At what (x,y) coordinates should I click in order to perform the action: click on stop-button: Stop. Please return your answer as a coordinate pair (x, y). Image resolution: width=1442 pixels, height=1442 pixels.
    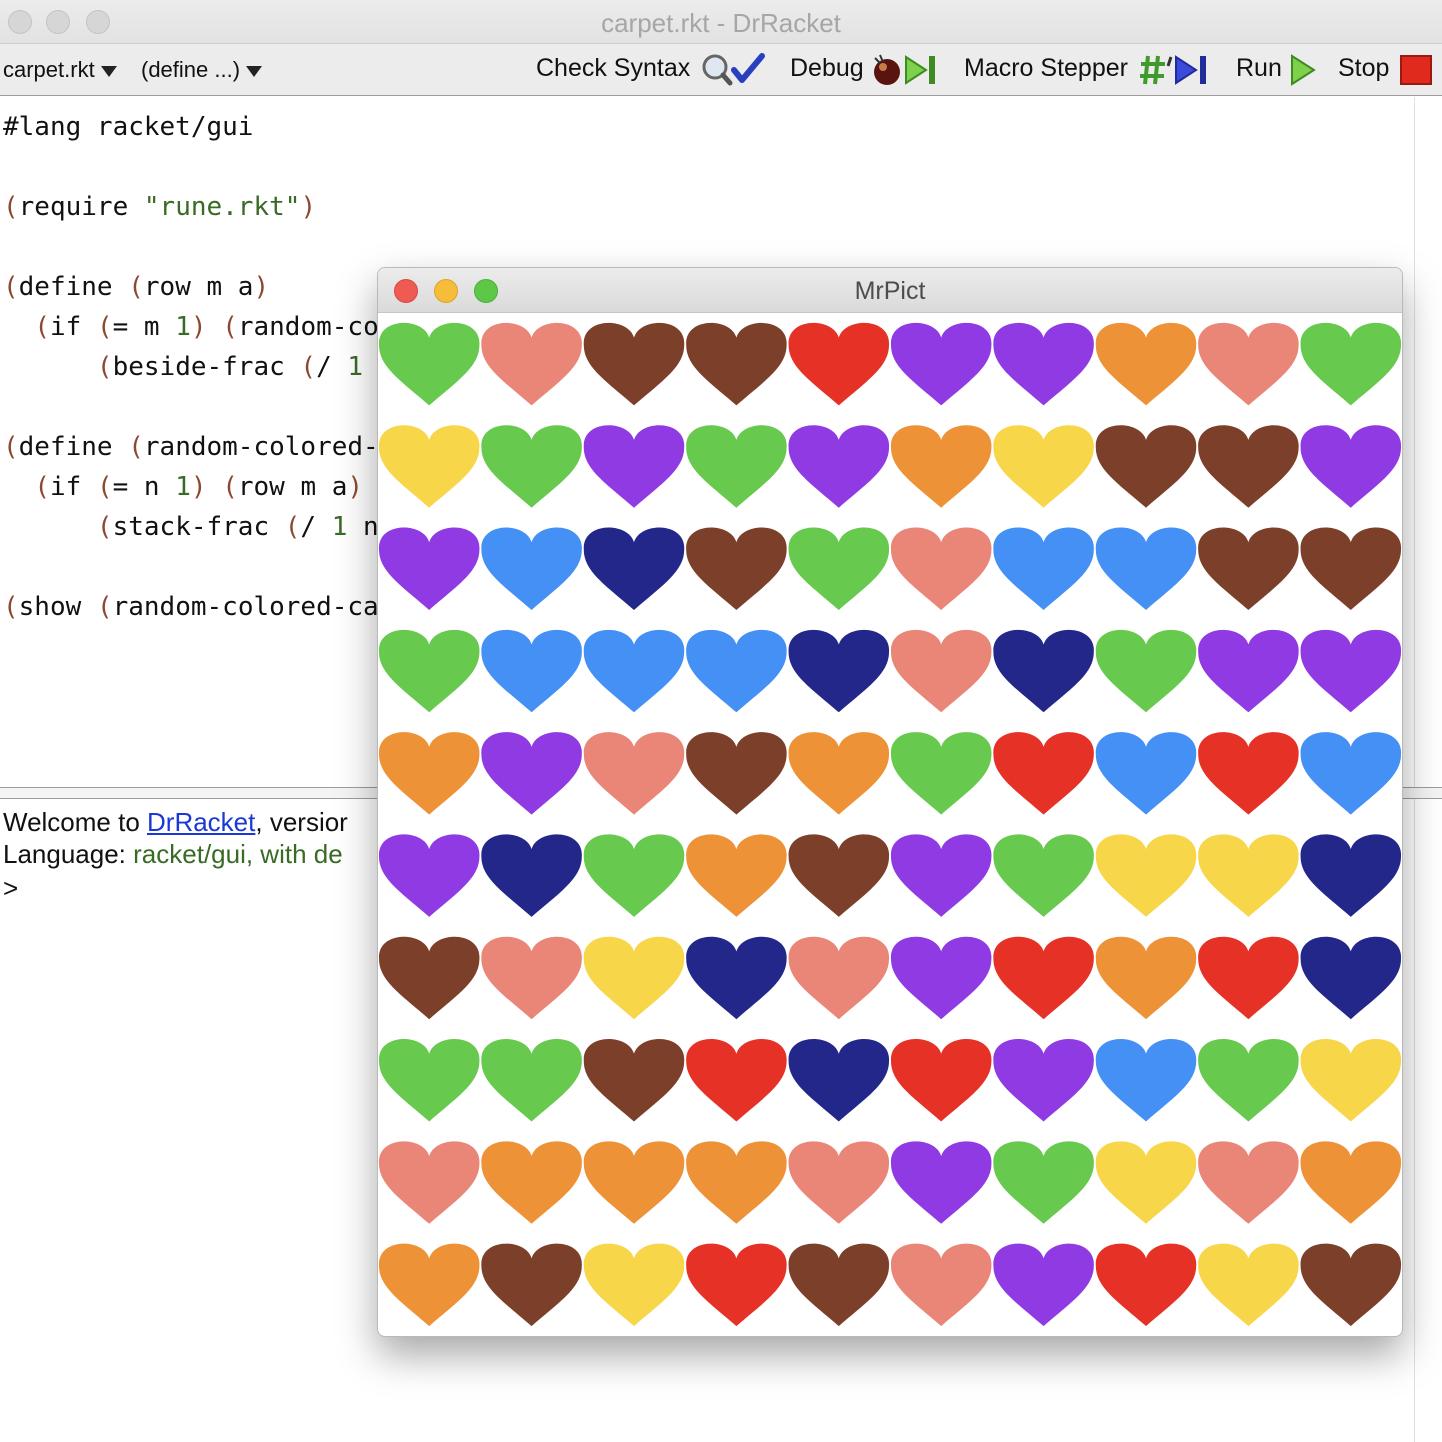
    Looking at the image, I should click on (1363, 68).